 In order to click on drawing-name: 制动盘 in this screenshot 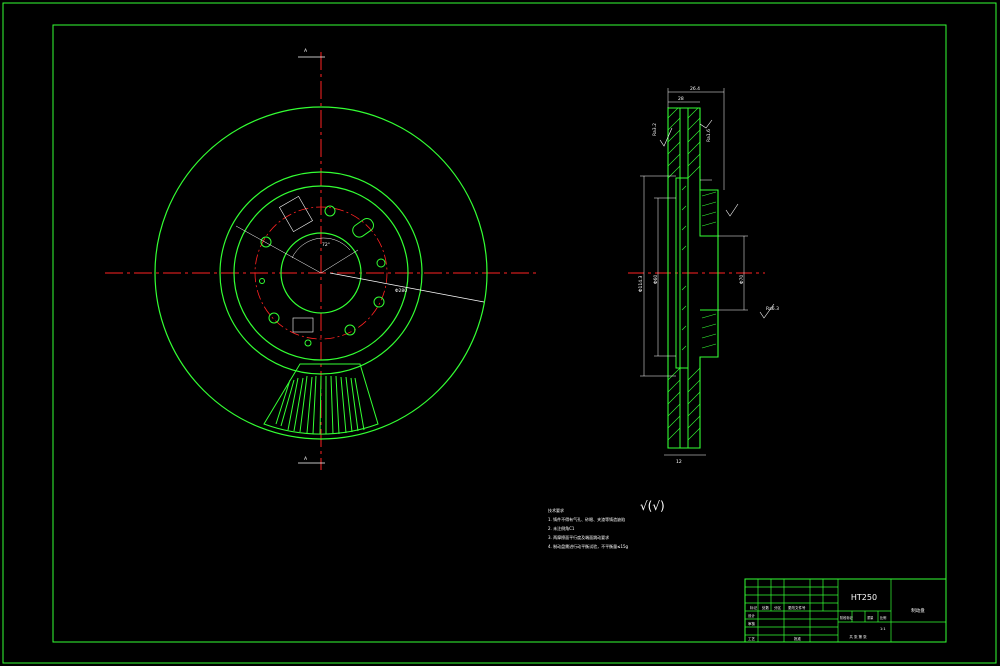, I will do `click(918, 610)`.